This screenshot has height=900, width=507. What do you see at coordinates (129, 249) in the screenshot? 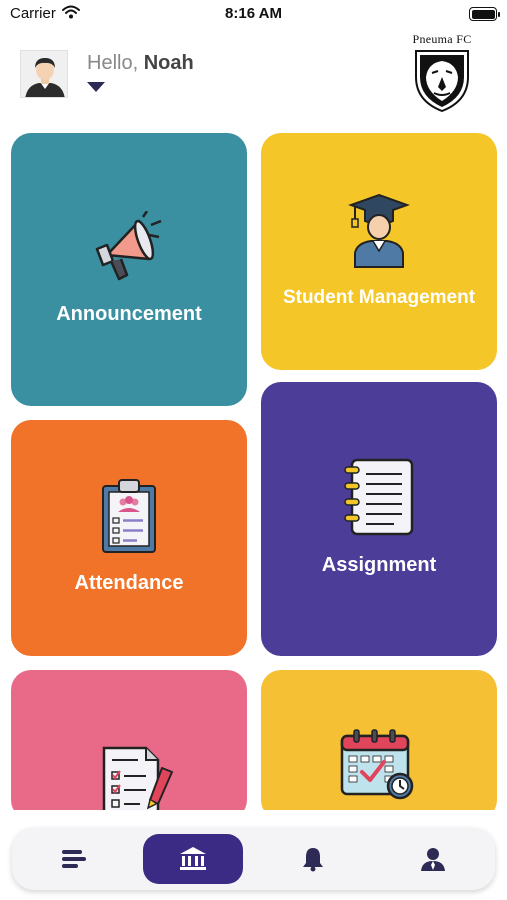
I see `megaphone-icon` at bounding box center [129, 249].